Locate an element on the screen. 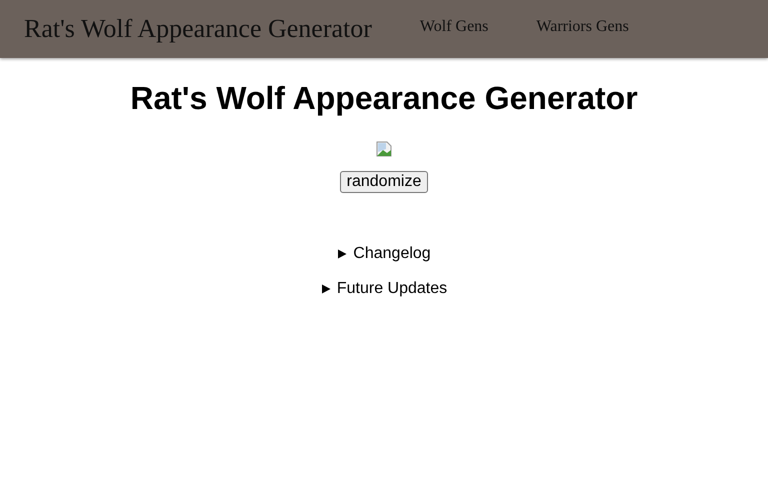 The height and width of the screenshot is (480, 768). disclosure-summary: Changelog is located at coordinates (384, 254).